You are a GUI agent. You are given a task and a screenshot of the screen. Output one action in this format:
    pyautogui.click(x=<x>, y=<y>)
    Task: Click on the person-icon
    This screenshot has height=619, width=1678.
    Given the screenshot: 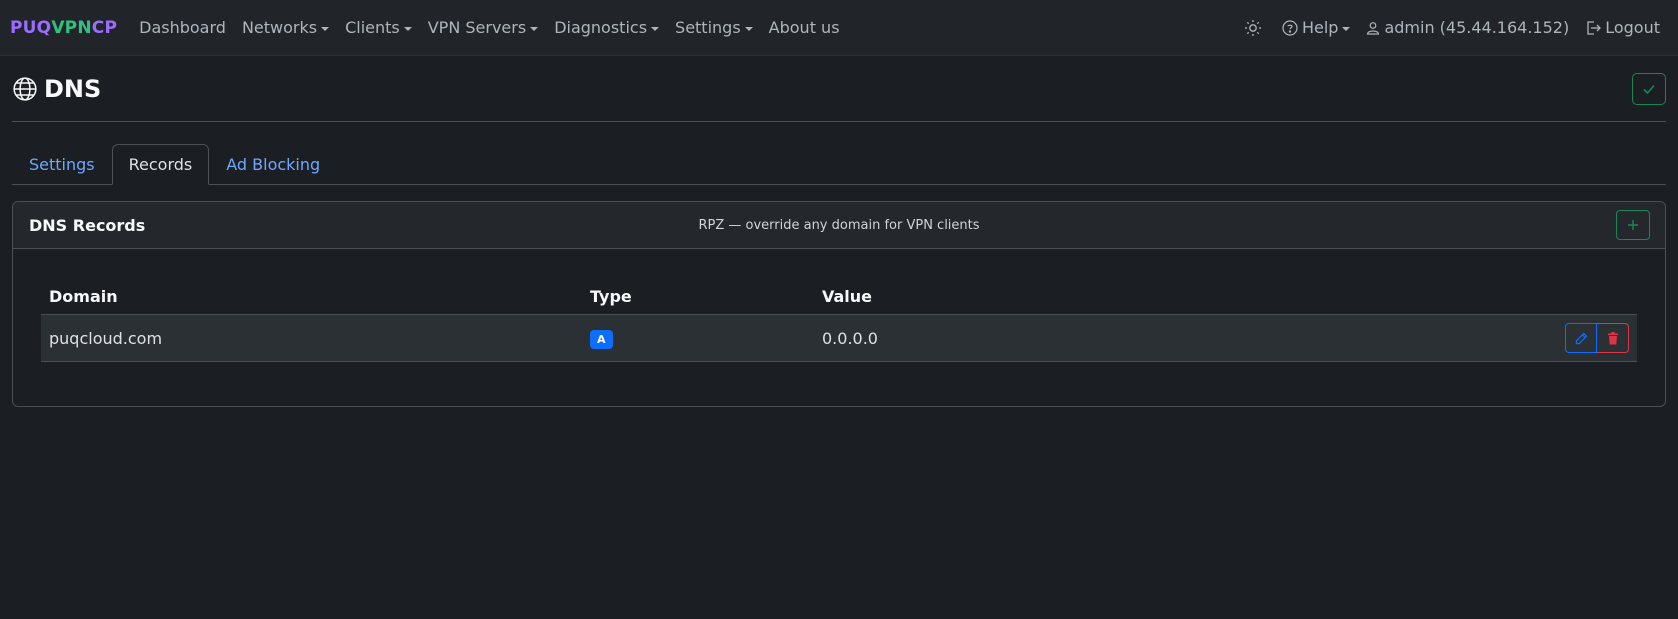 What is the action you would take?
    pyautogui.click(x=1373, y=28)
    